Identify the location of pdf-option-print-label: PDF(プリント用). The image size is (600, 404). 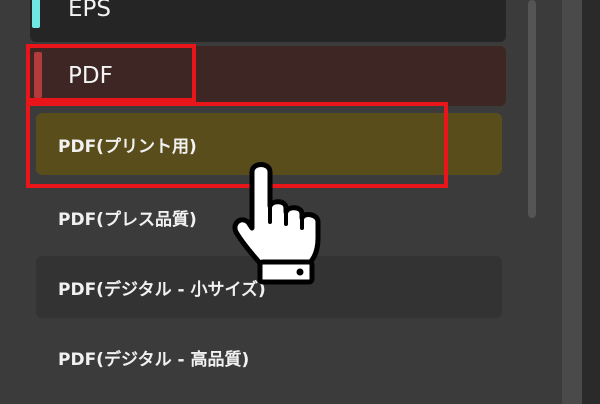
(127, 146).